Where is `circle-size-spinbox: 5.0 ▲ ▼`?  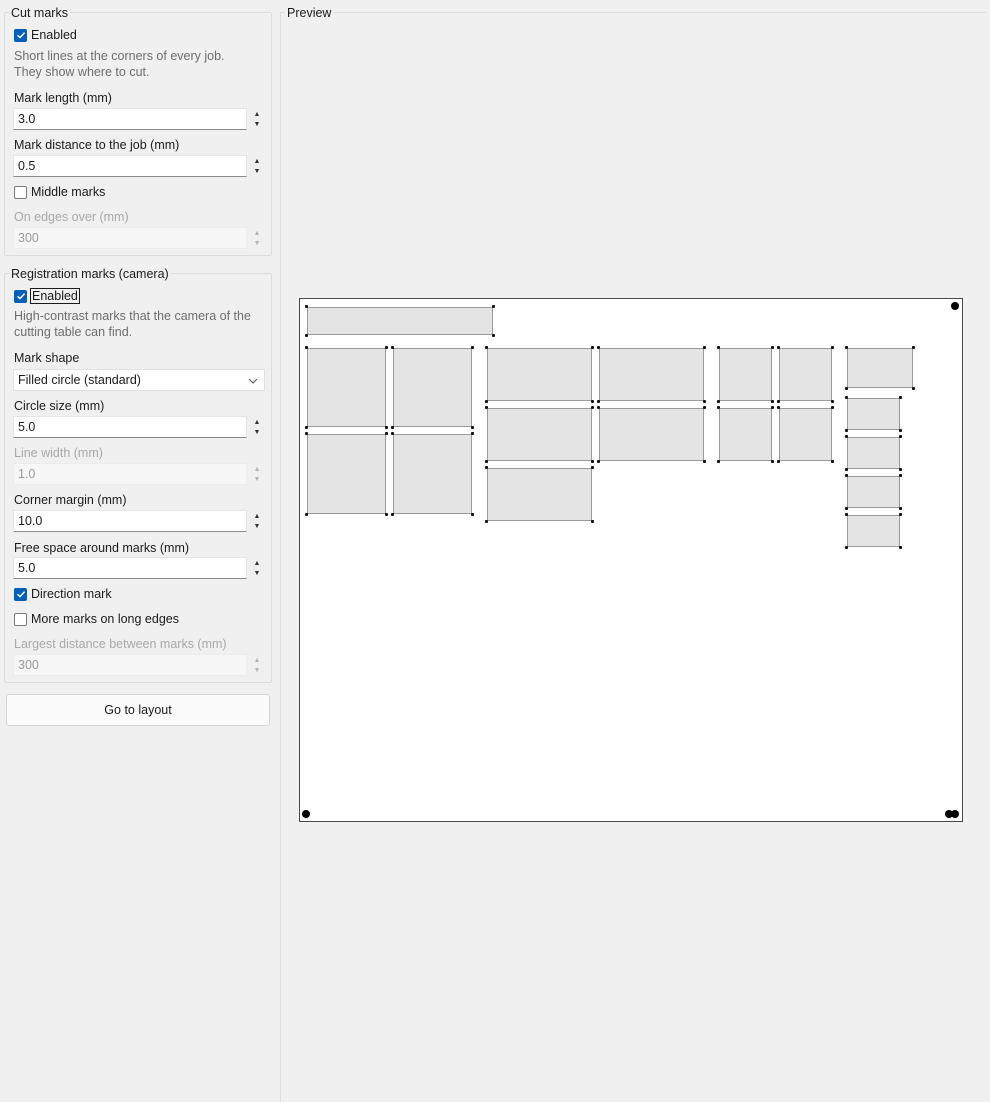
circle-size-spinbox: 5.0 ▲ ▼ is located at coordinates (139, 427).